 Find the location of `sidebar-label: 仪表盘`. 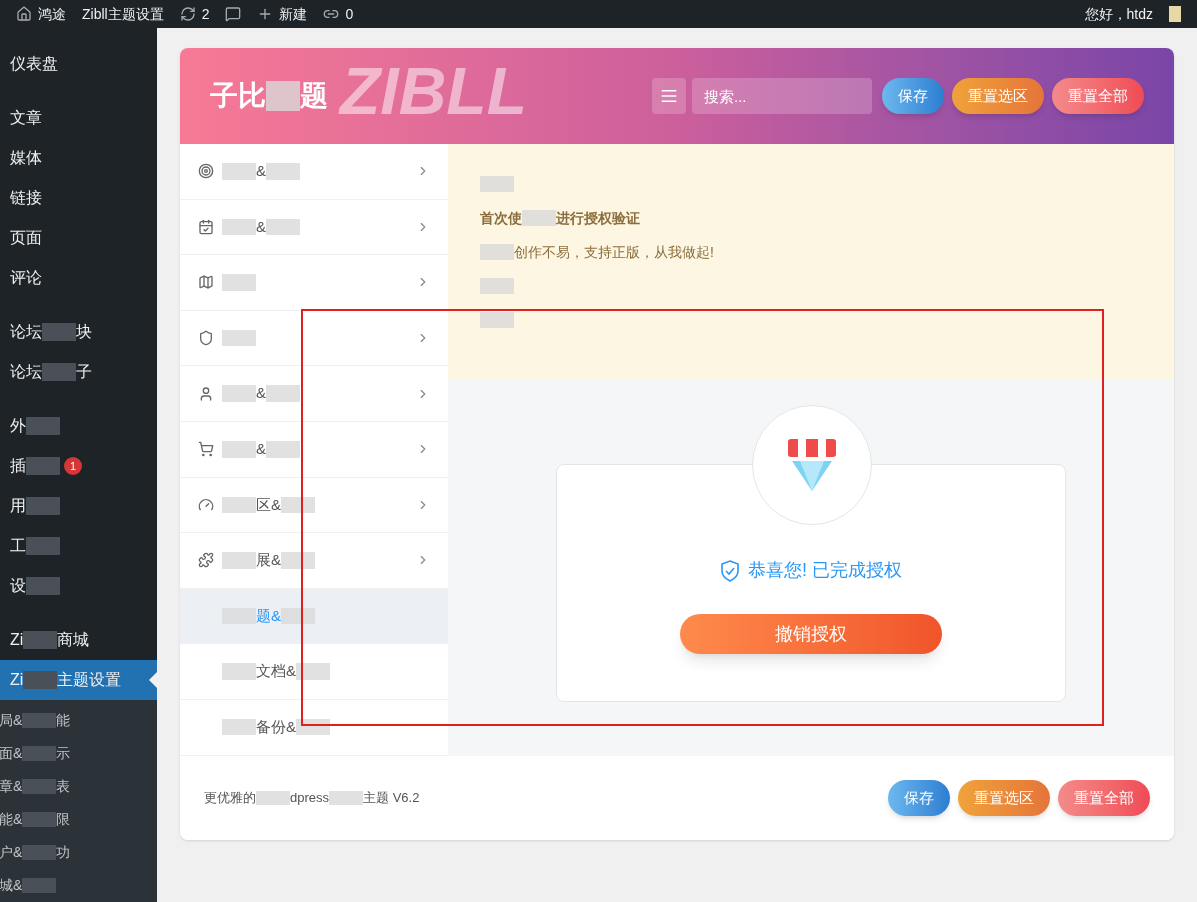

sidebar-label: 仪表盘 is located at coordinates (34, 64).